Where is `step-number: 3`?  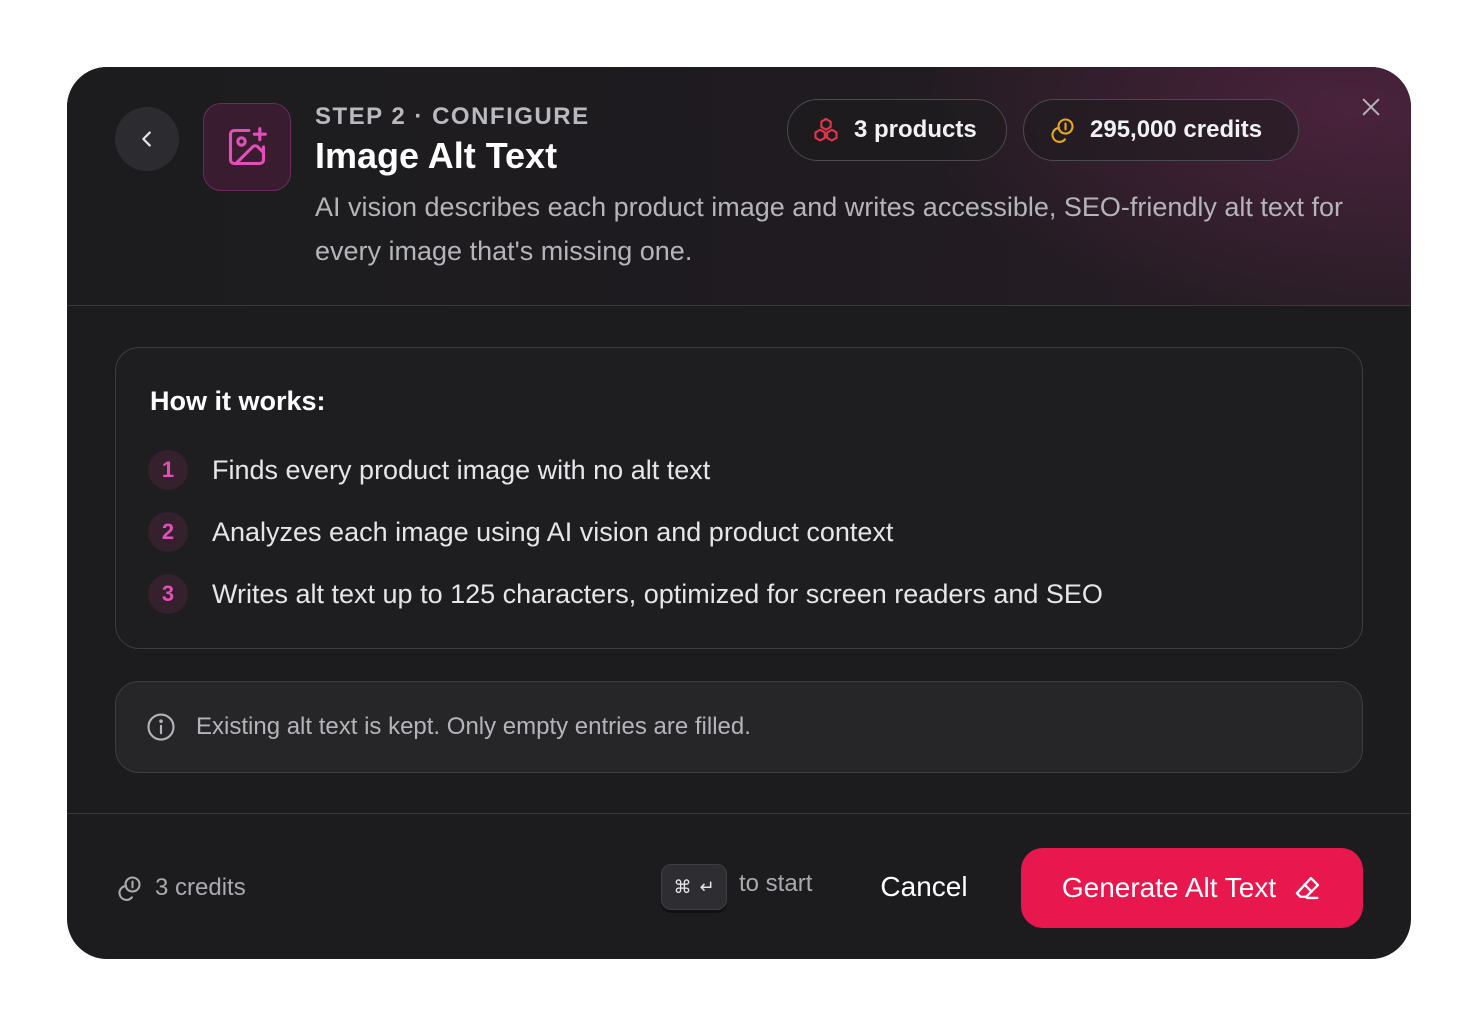
step-number: 3 is located at coordinates (168, 594).